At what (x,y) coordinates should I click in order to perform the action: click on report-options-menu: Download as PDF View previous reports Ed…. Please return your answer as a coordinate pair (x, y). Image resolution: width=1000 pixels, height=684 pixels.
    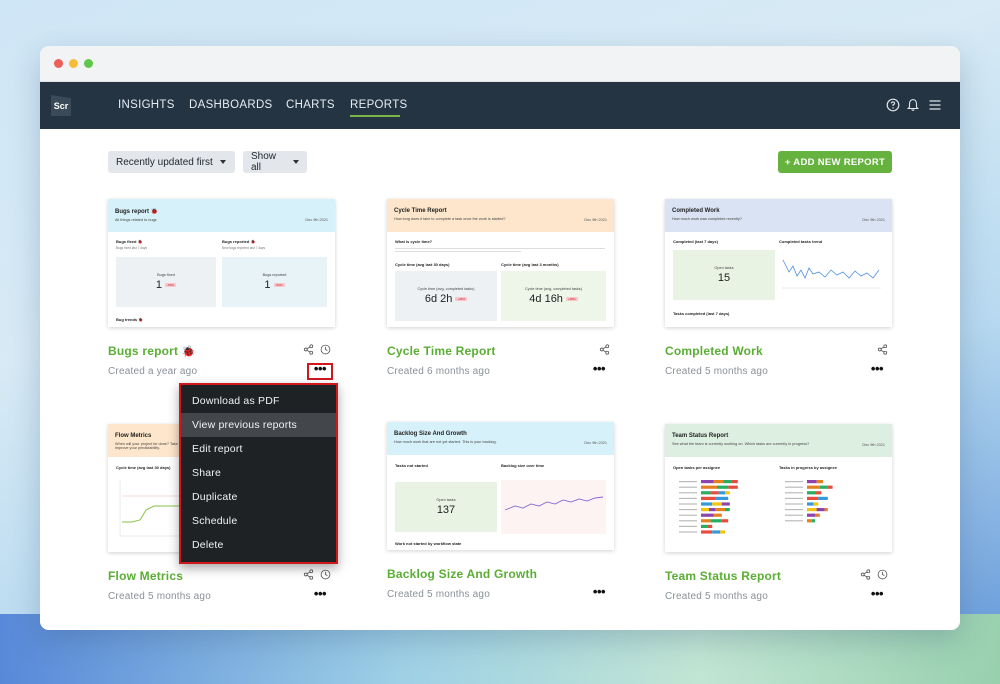
    Looking at the image, I should click on (258, 473).